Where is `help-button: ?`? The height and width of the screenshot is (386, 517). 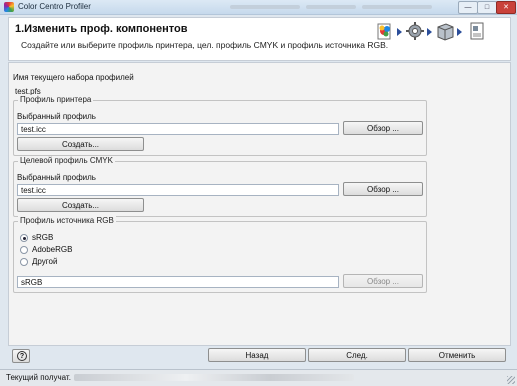 help-button: ? is located at coordinates (21, 356).